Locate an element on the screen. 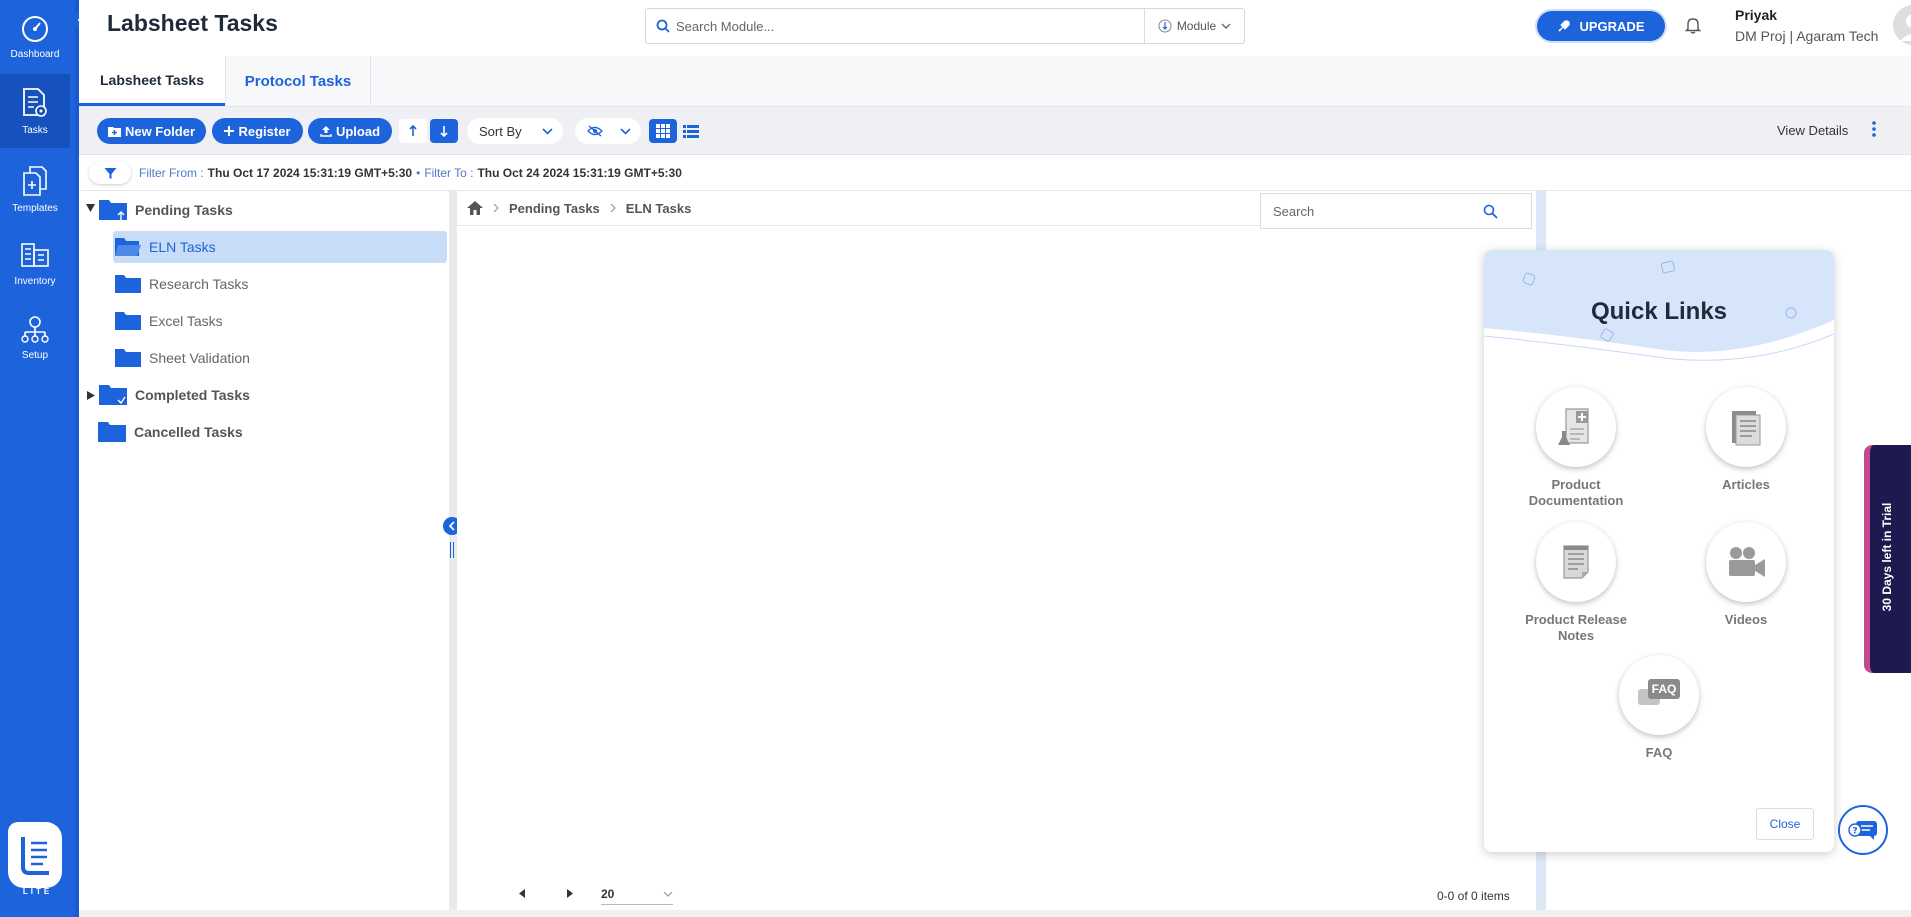 The height and width of the screenshot is (917, 1911). page-title: Labsheet Tasks is located at coordinates (192, 23).